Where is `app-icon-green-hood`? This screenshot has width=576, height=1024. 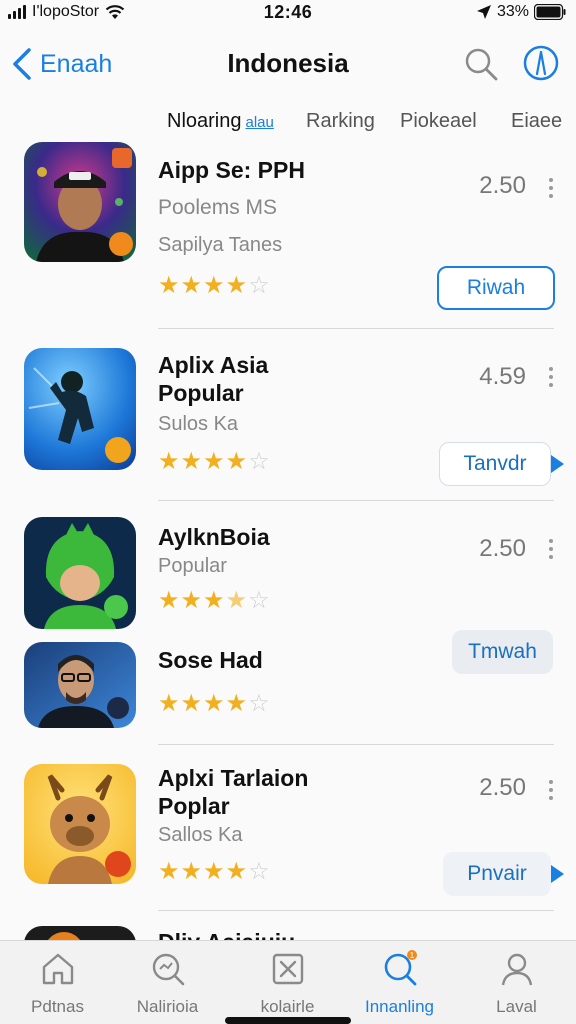
app-icon-green-hood is located at coordinates (80, 573).